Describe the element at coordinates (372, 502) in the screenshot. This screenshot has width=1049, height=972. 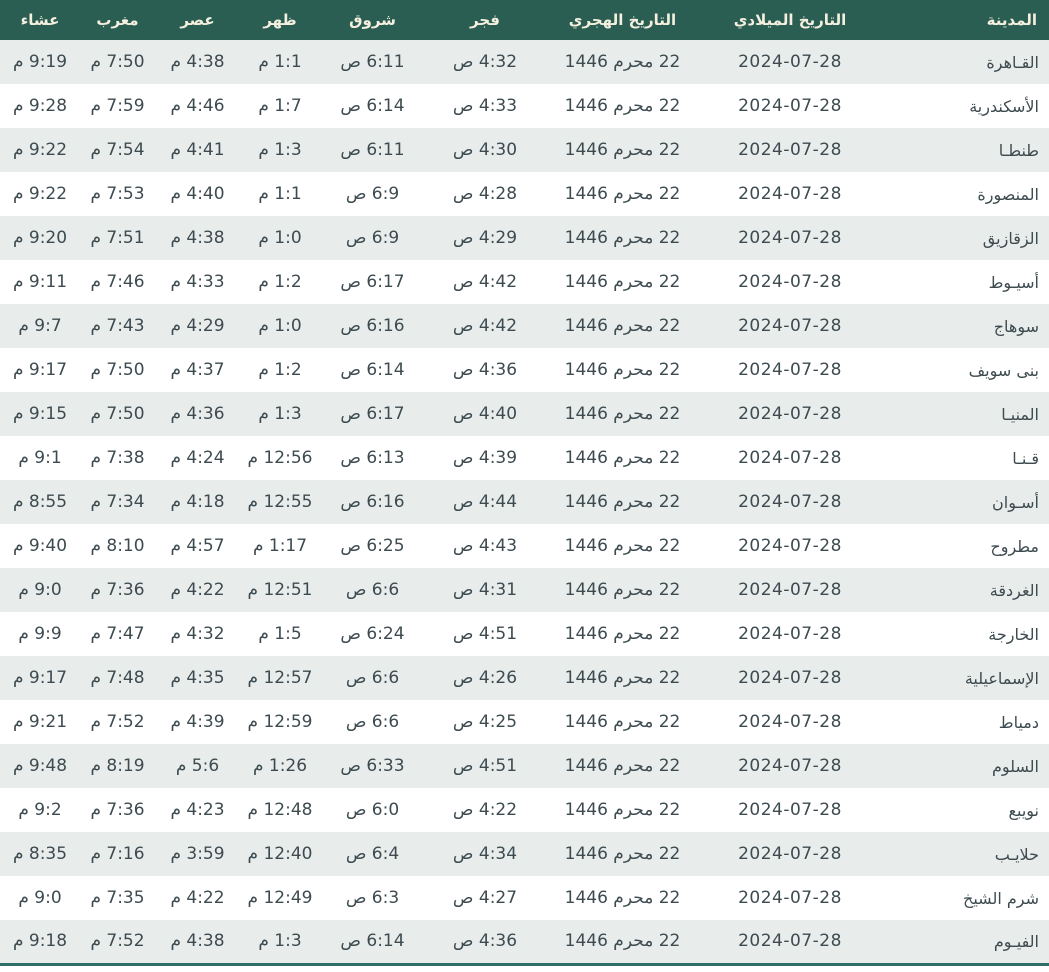
I see `shurooq-cell: 6:16 ص` at that location.